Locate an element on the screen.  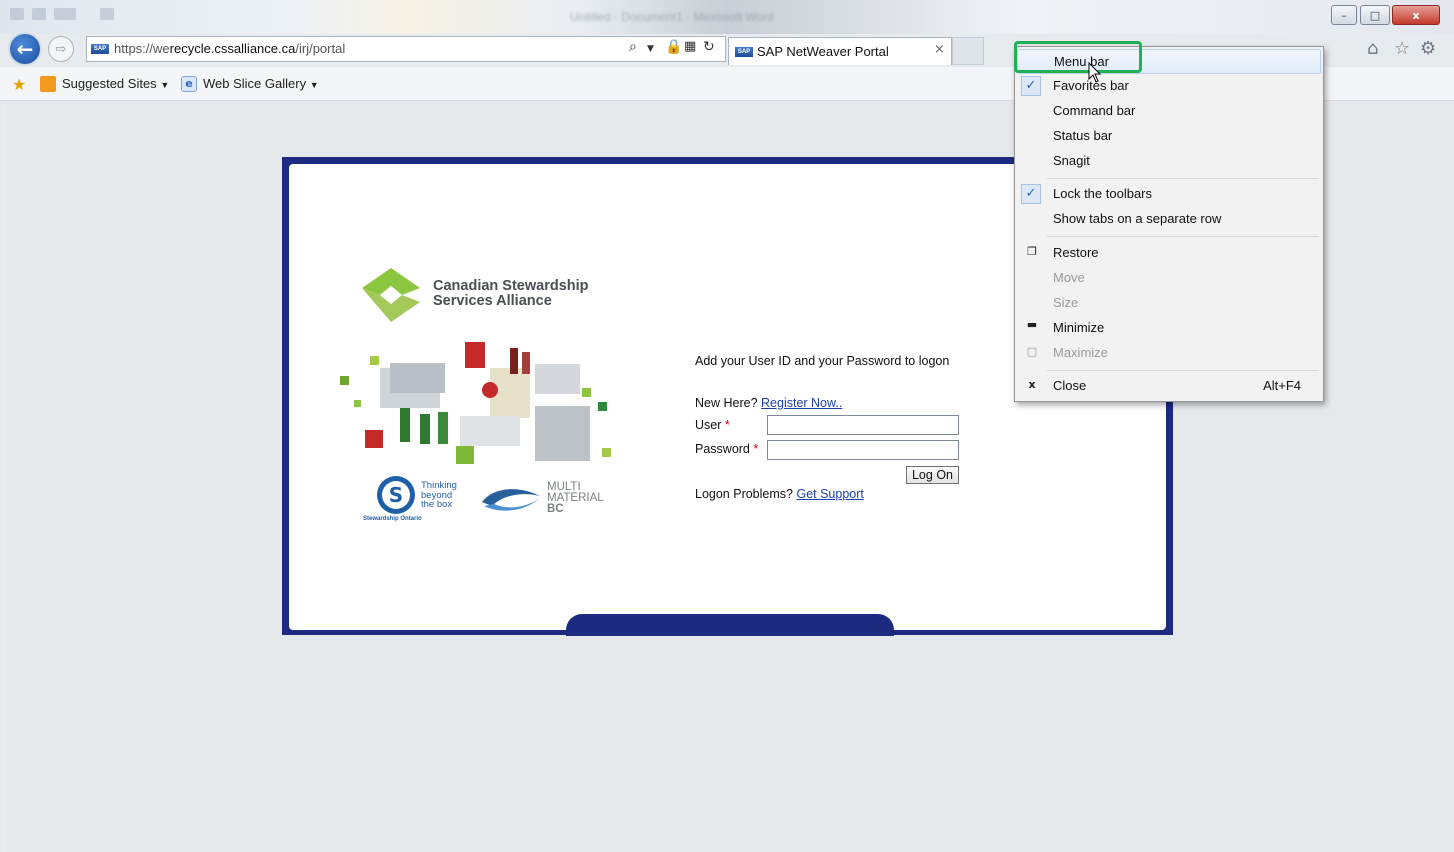
menu-item-snagit: Snagit is located at coordinates (1169, 161).